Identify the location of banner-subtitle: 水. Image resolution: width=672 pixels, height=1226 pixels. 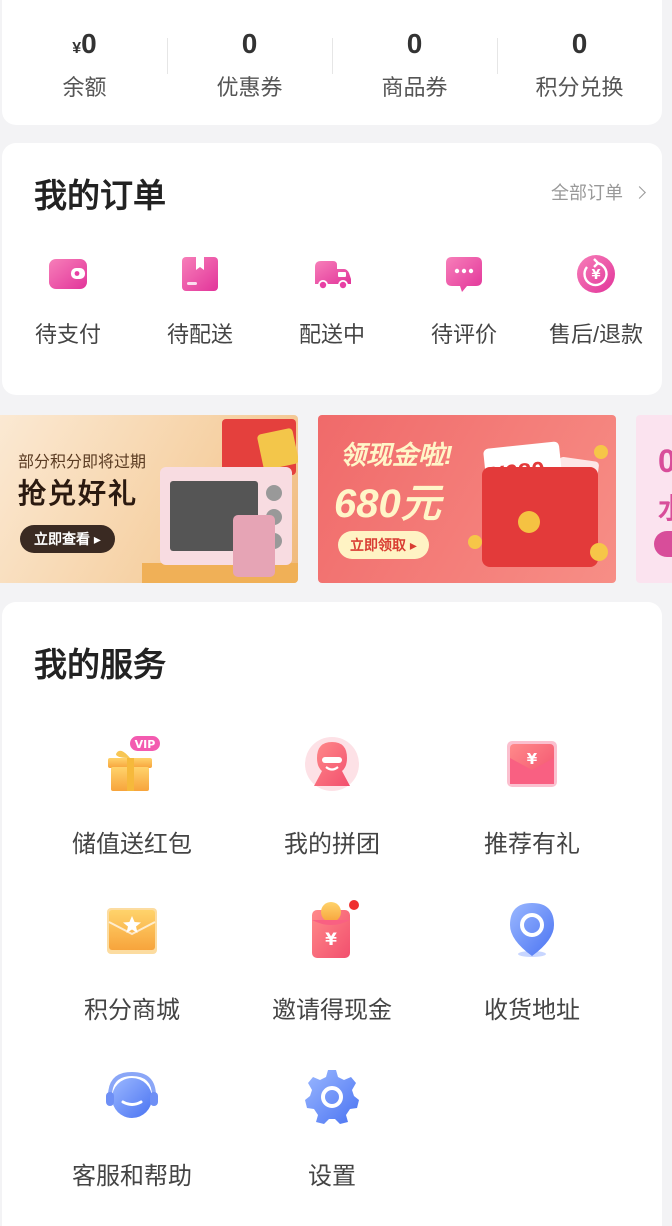
(665, 507).